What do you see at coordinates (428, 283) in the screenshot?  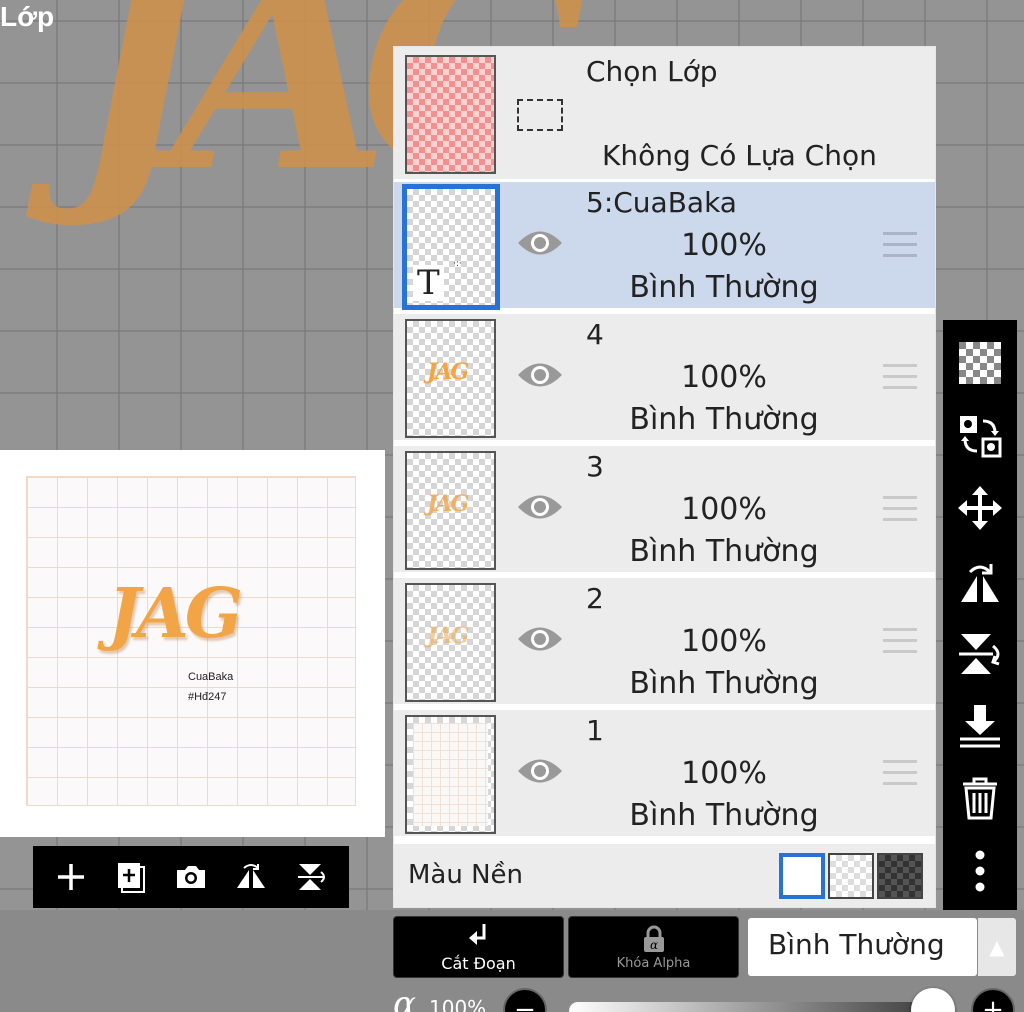 I see `text-layer-icon: T` at bounding box center [428, 283].